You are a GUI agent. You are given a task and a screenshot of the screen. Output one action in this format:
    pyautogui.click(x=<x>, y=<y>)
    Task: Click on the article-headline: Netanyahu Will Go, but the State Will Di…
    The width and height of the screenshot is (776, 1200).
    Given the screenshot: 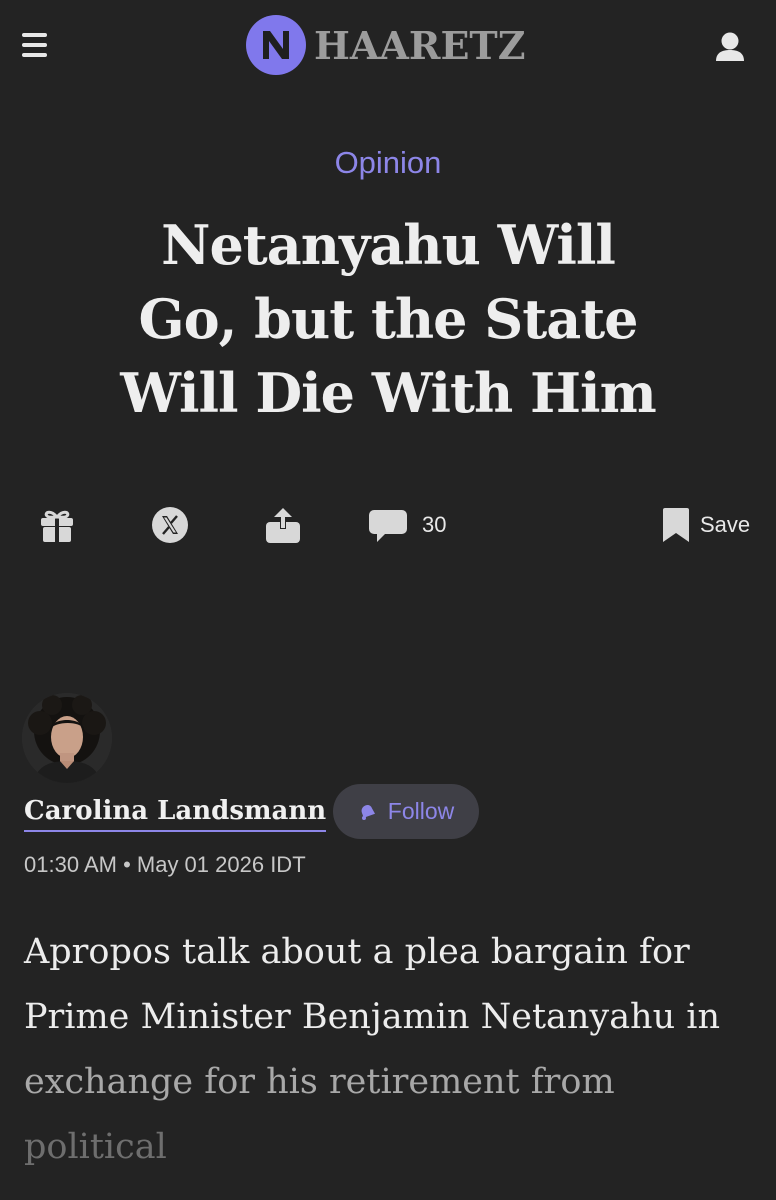 What is the action you would take?
    pyautogui.click(x=388, y=319)
    